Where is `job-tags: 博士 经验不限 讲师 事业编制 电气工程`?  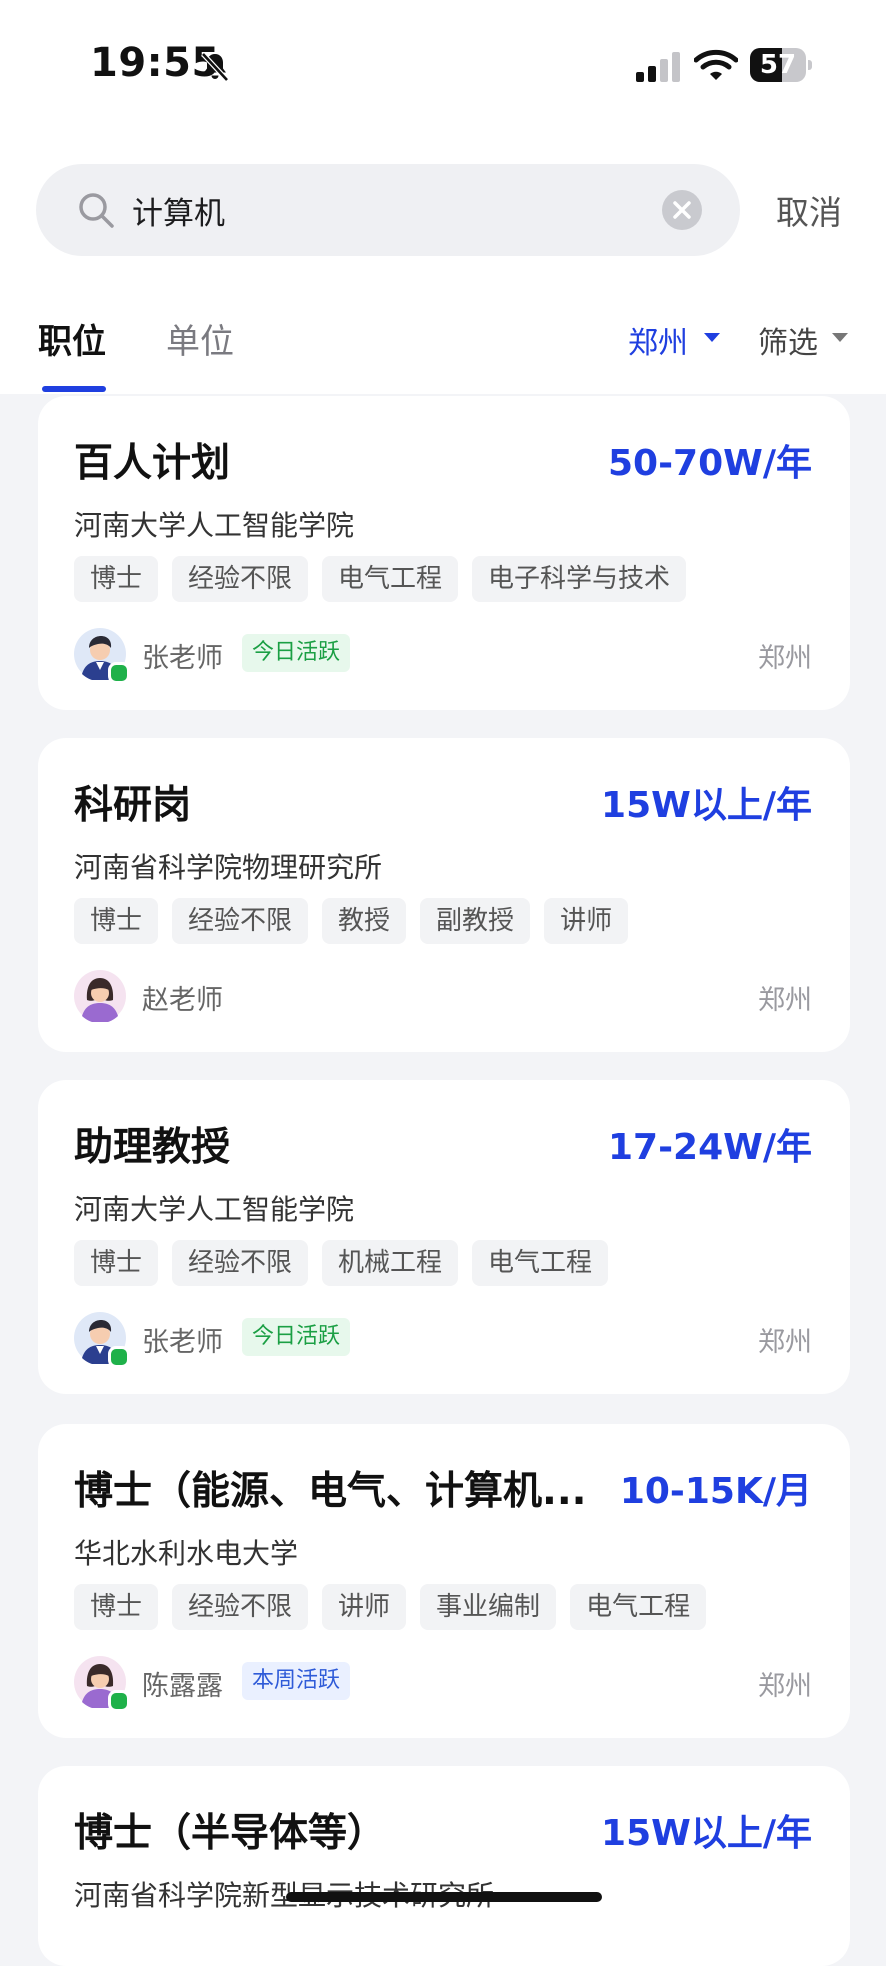 job-tags: 博士 经验不限 讲师 事业编制 电气工程 is located at coordinates (390, 1607).